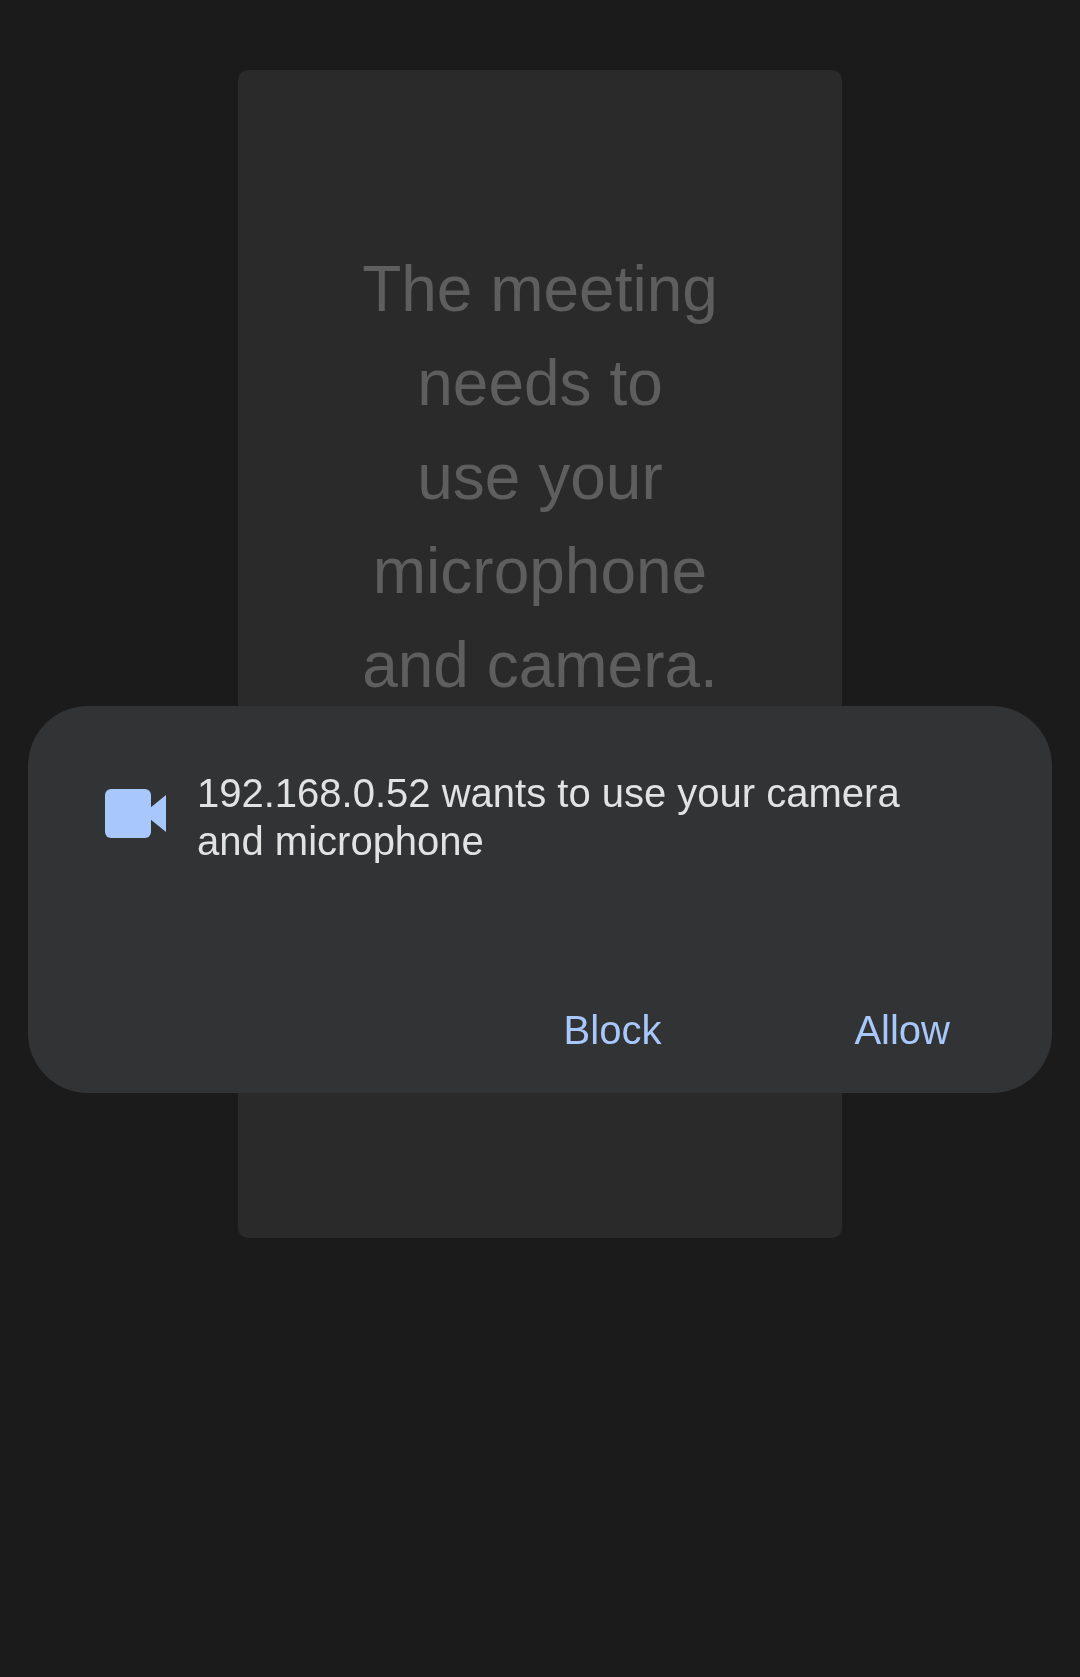 Image resolution: width=1080 pixels, height=1677 pixels. I want to click on video-camera-icon, so click(135, 813).